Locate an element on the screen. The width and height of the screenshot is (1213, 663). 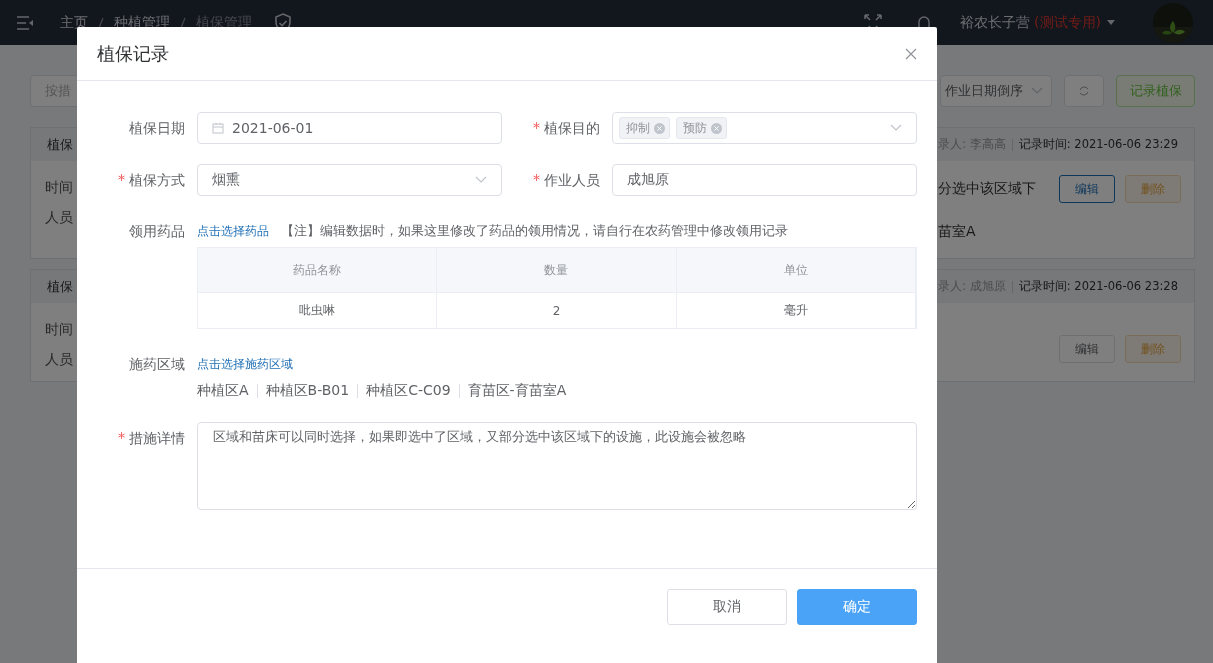
field-label: 植保方式 is located at coordinates (147, 180).